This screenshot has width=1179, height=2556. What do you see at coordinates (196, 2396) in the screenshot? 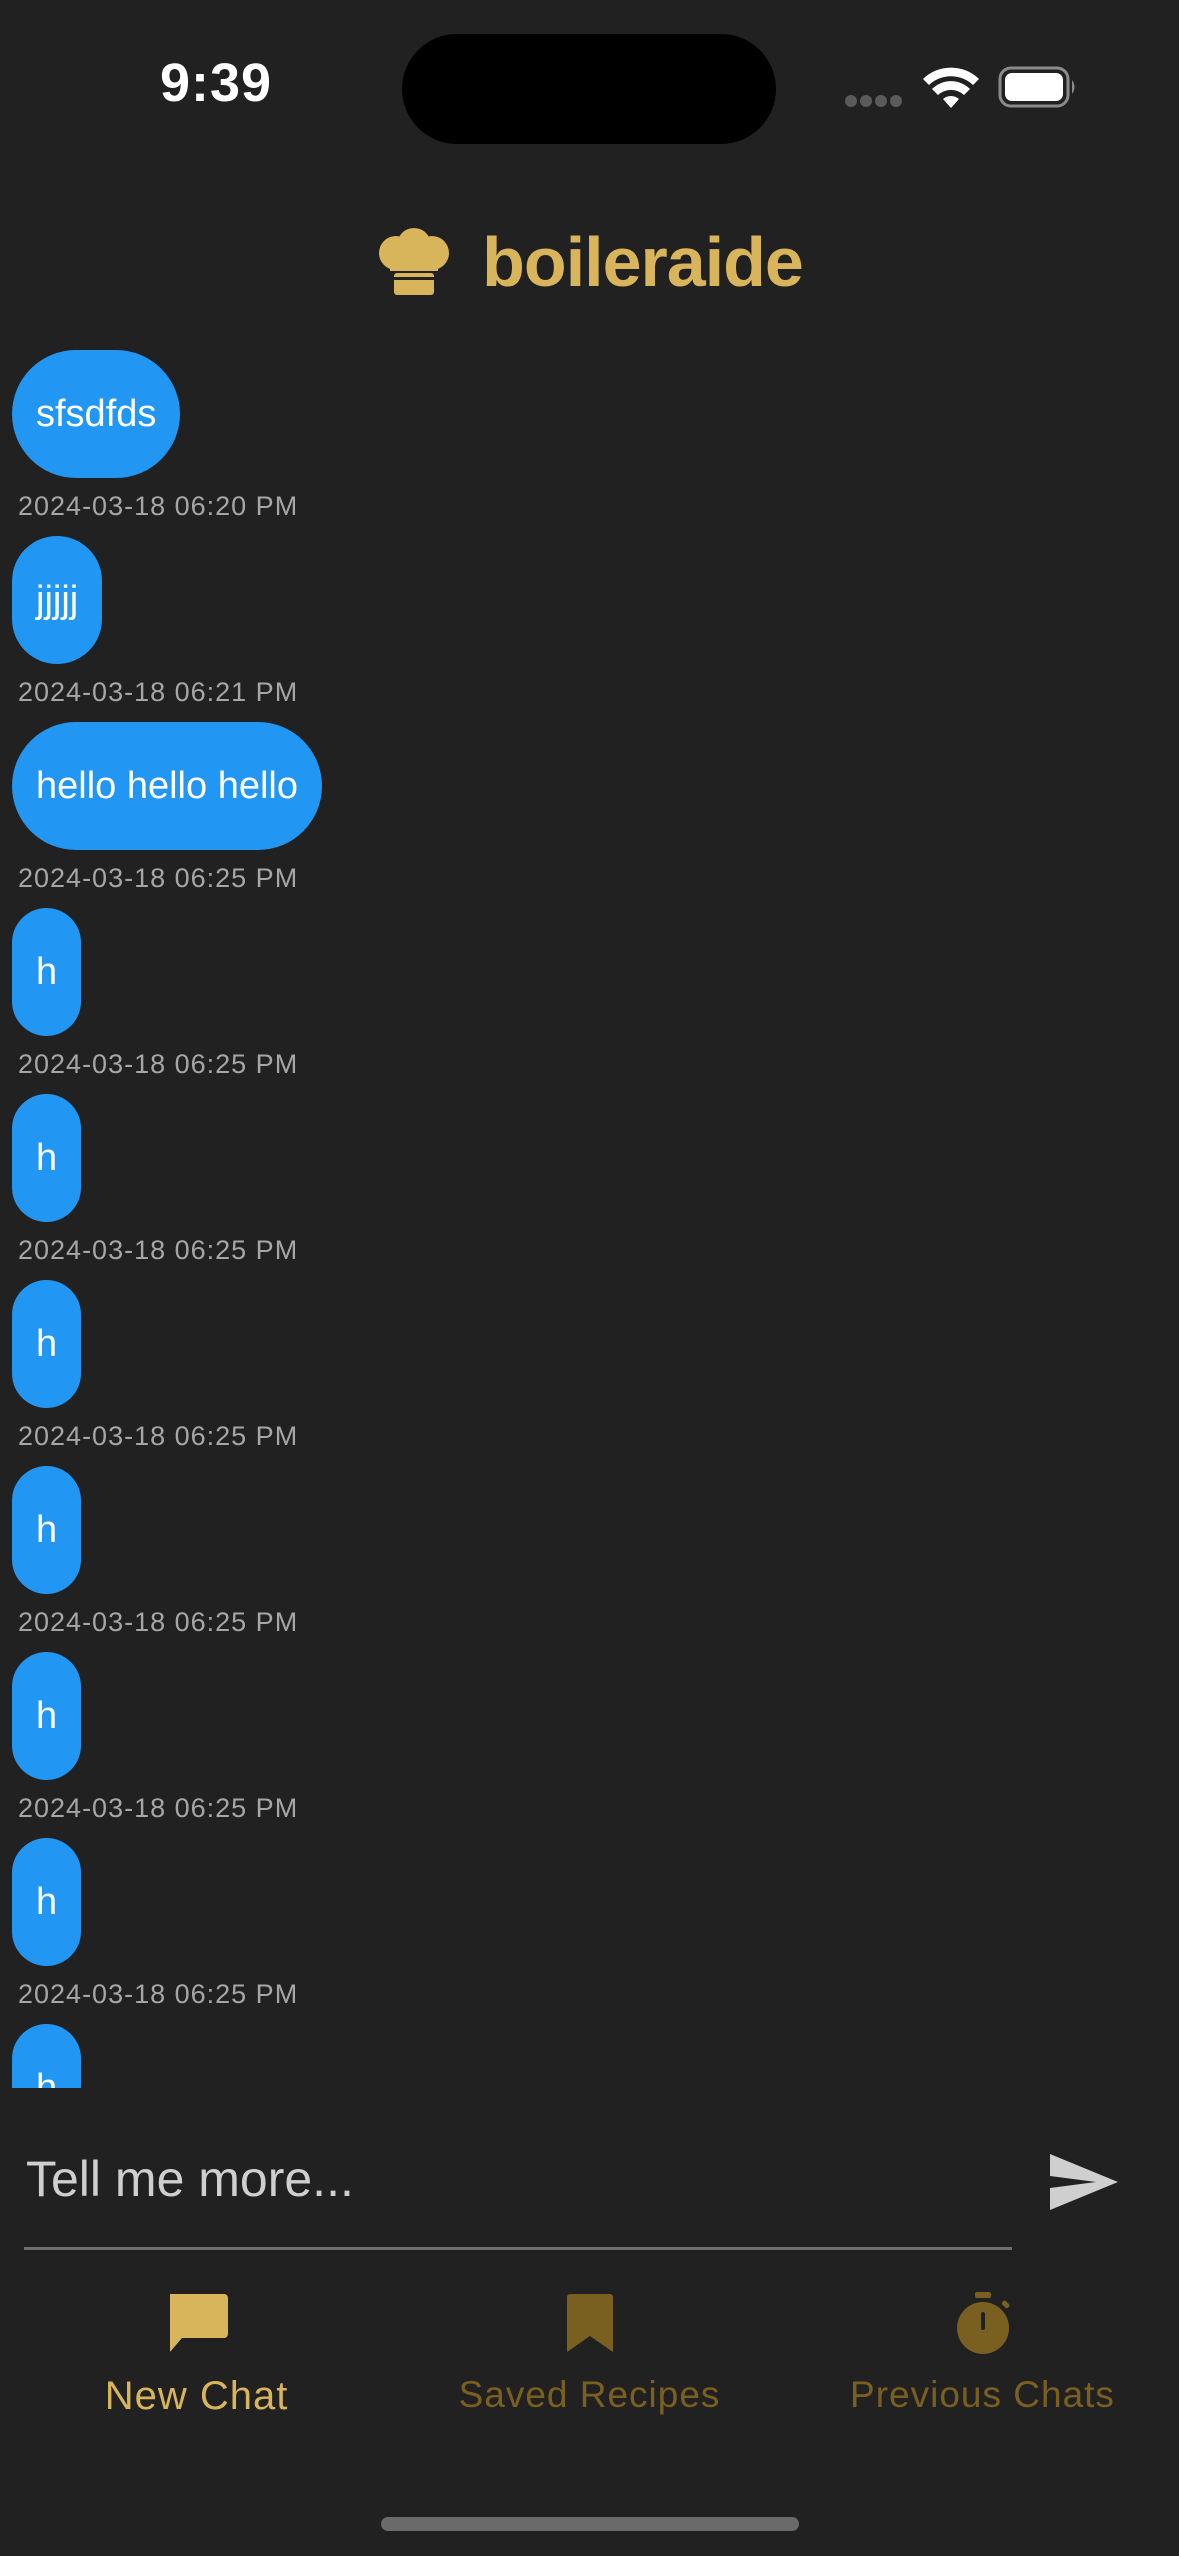
I see `tab-label: New Chat` at bounding box center [196, 2396].